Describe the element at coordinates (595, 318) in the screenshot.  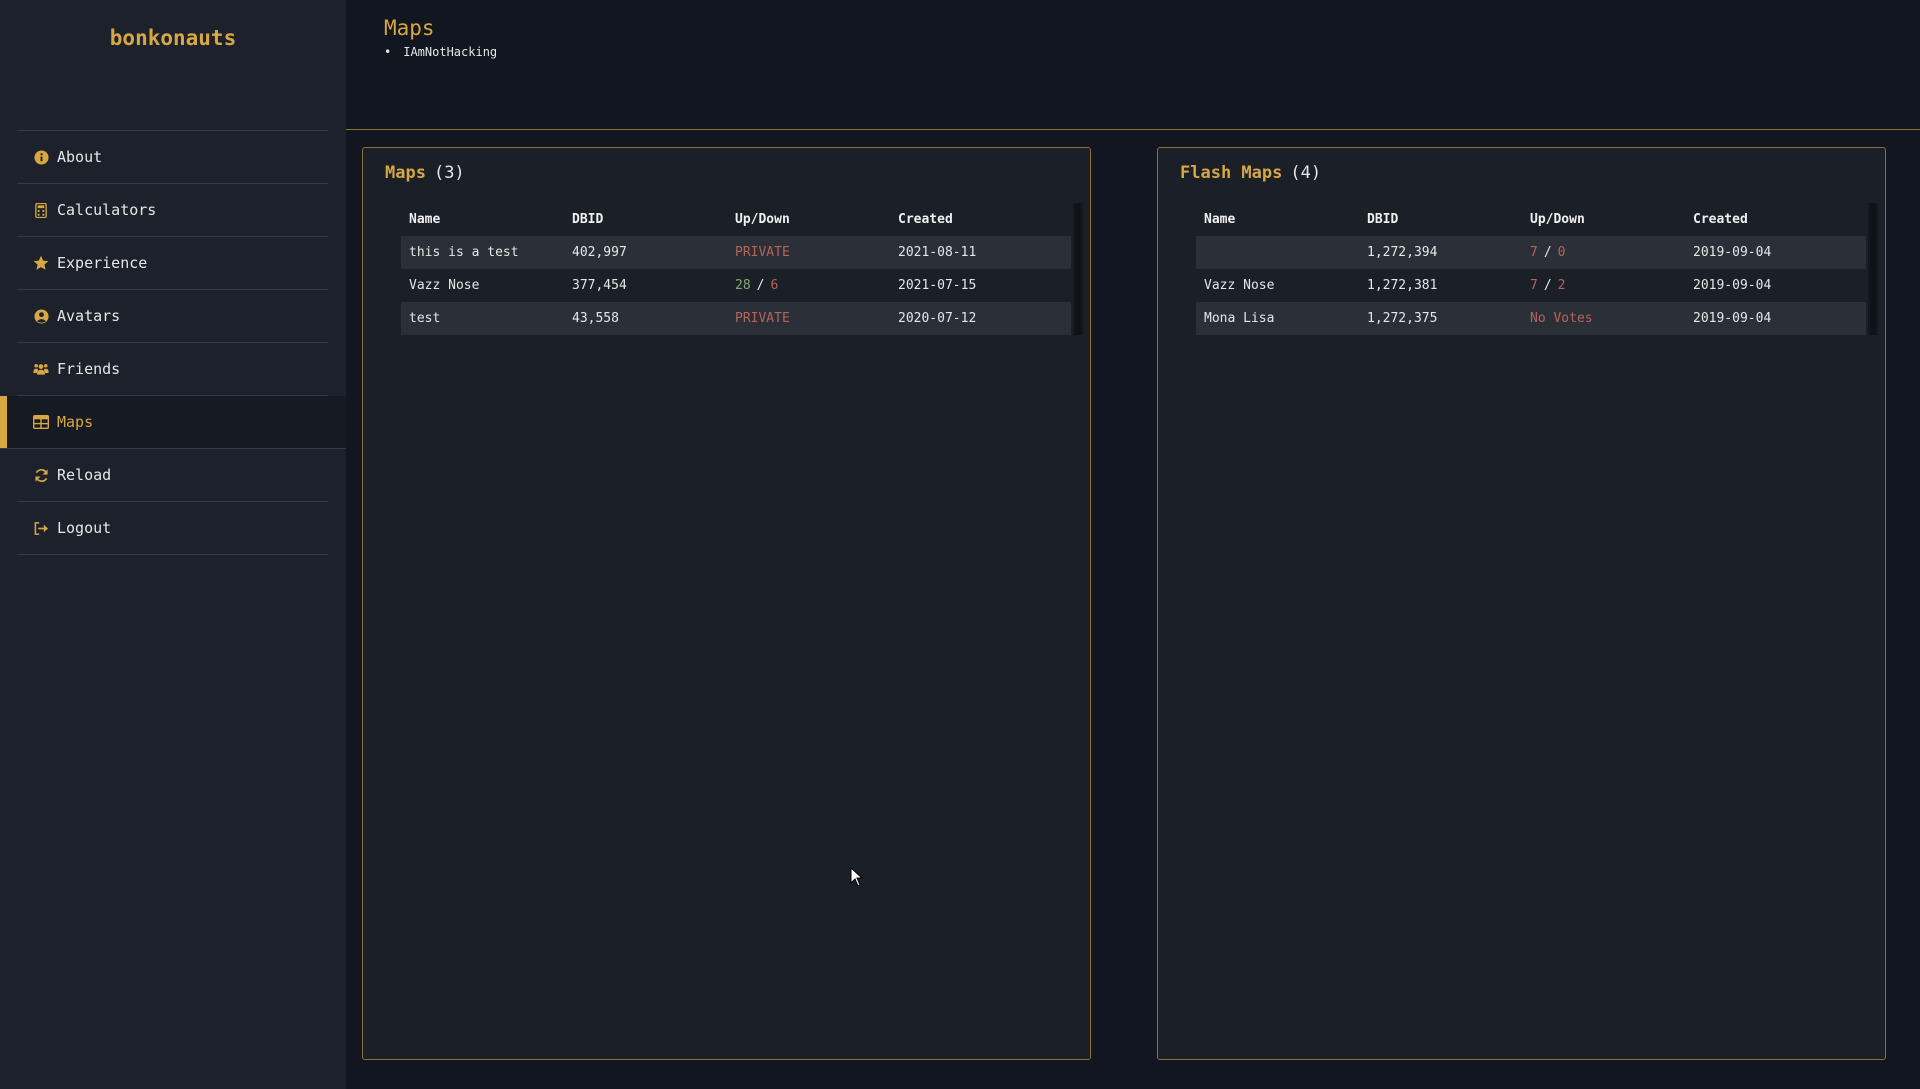
I see `map-dbid: 43,558` at that location.